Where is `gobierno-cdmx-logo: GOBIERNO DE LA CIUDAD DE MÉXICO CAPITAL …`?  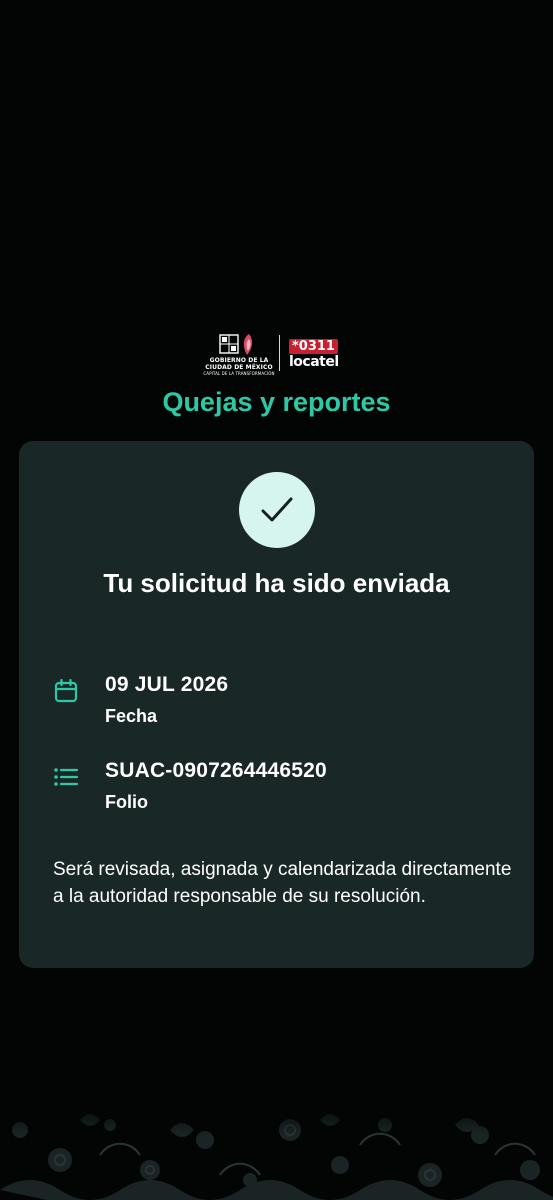
gobierno-cdmx-logo: GOBIERNO DE LA CIUDAD DE MÉXICO CAPITAL … is located at coordinates (239, 366).